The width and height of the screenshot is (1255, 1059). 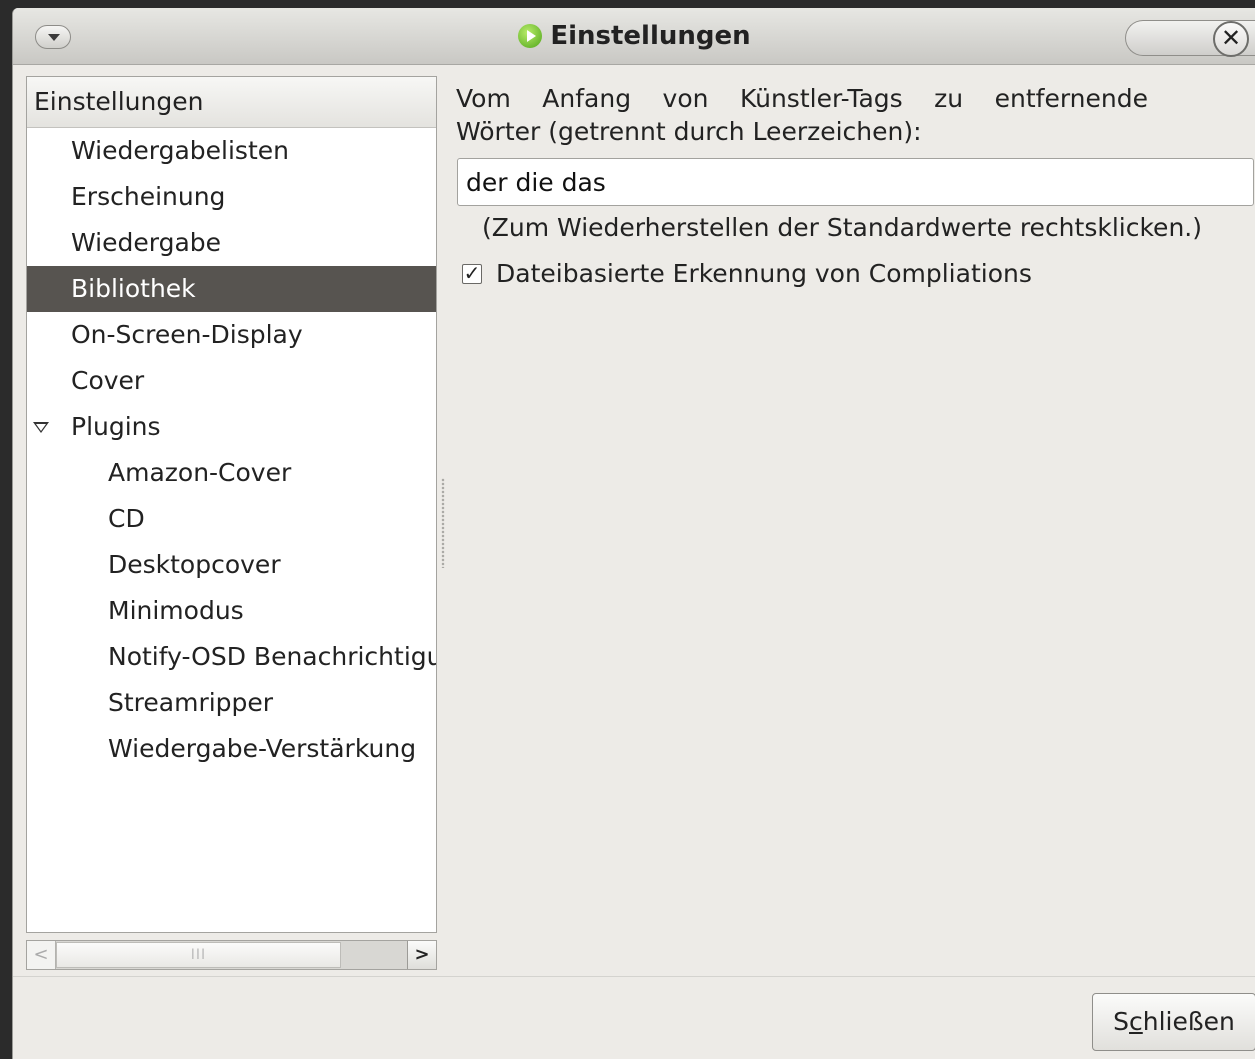 What do you see at coordinates (421, 955) in the screenshot?
I see `scroll-right-arrow-icon: >` at bounding box center [421, 955].